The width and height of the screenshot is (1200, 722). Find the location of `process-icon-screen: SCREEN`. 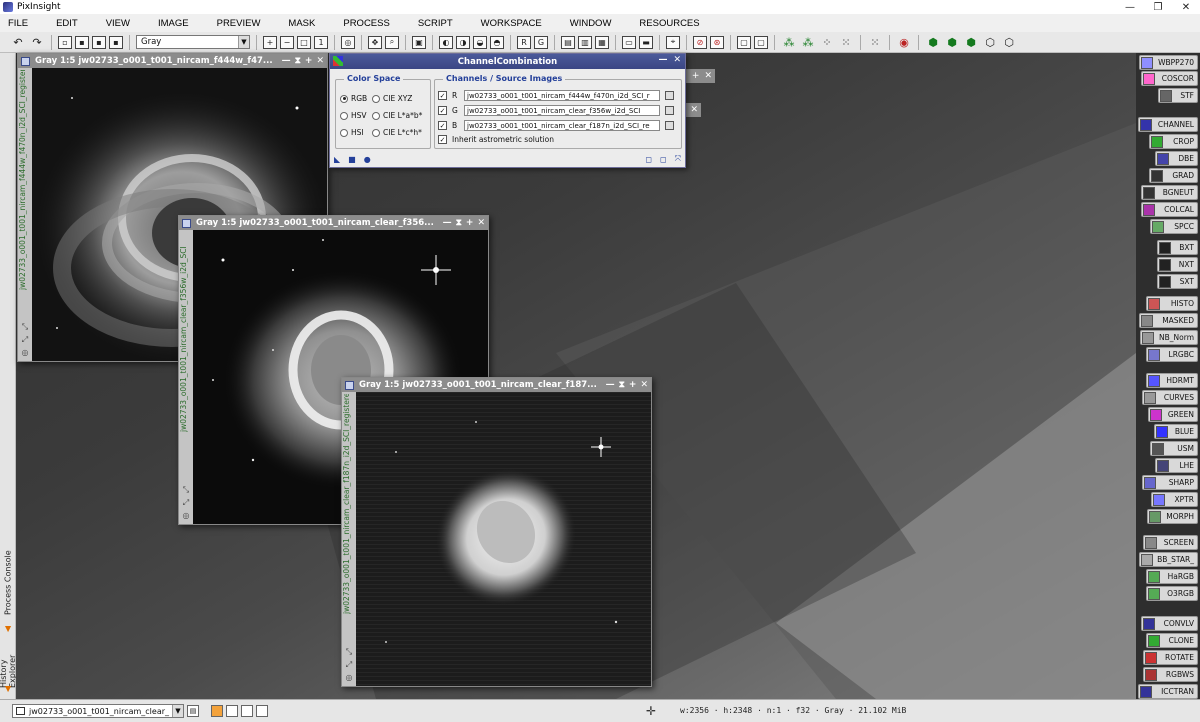

process-icon-screen: SCREEN is located at coordinates (1170, 542).